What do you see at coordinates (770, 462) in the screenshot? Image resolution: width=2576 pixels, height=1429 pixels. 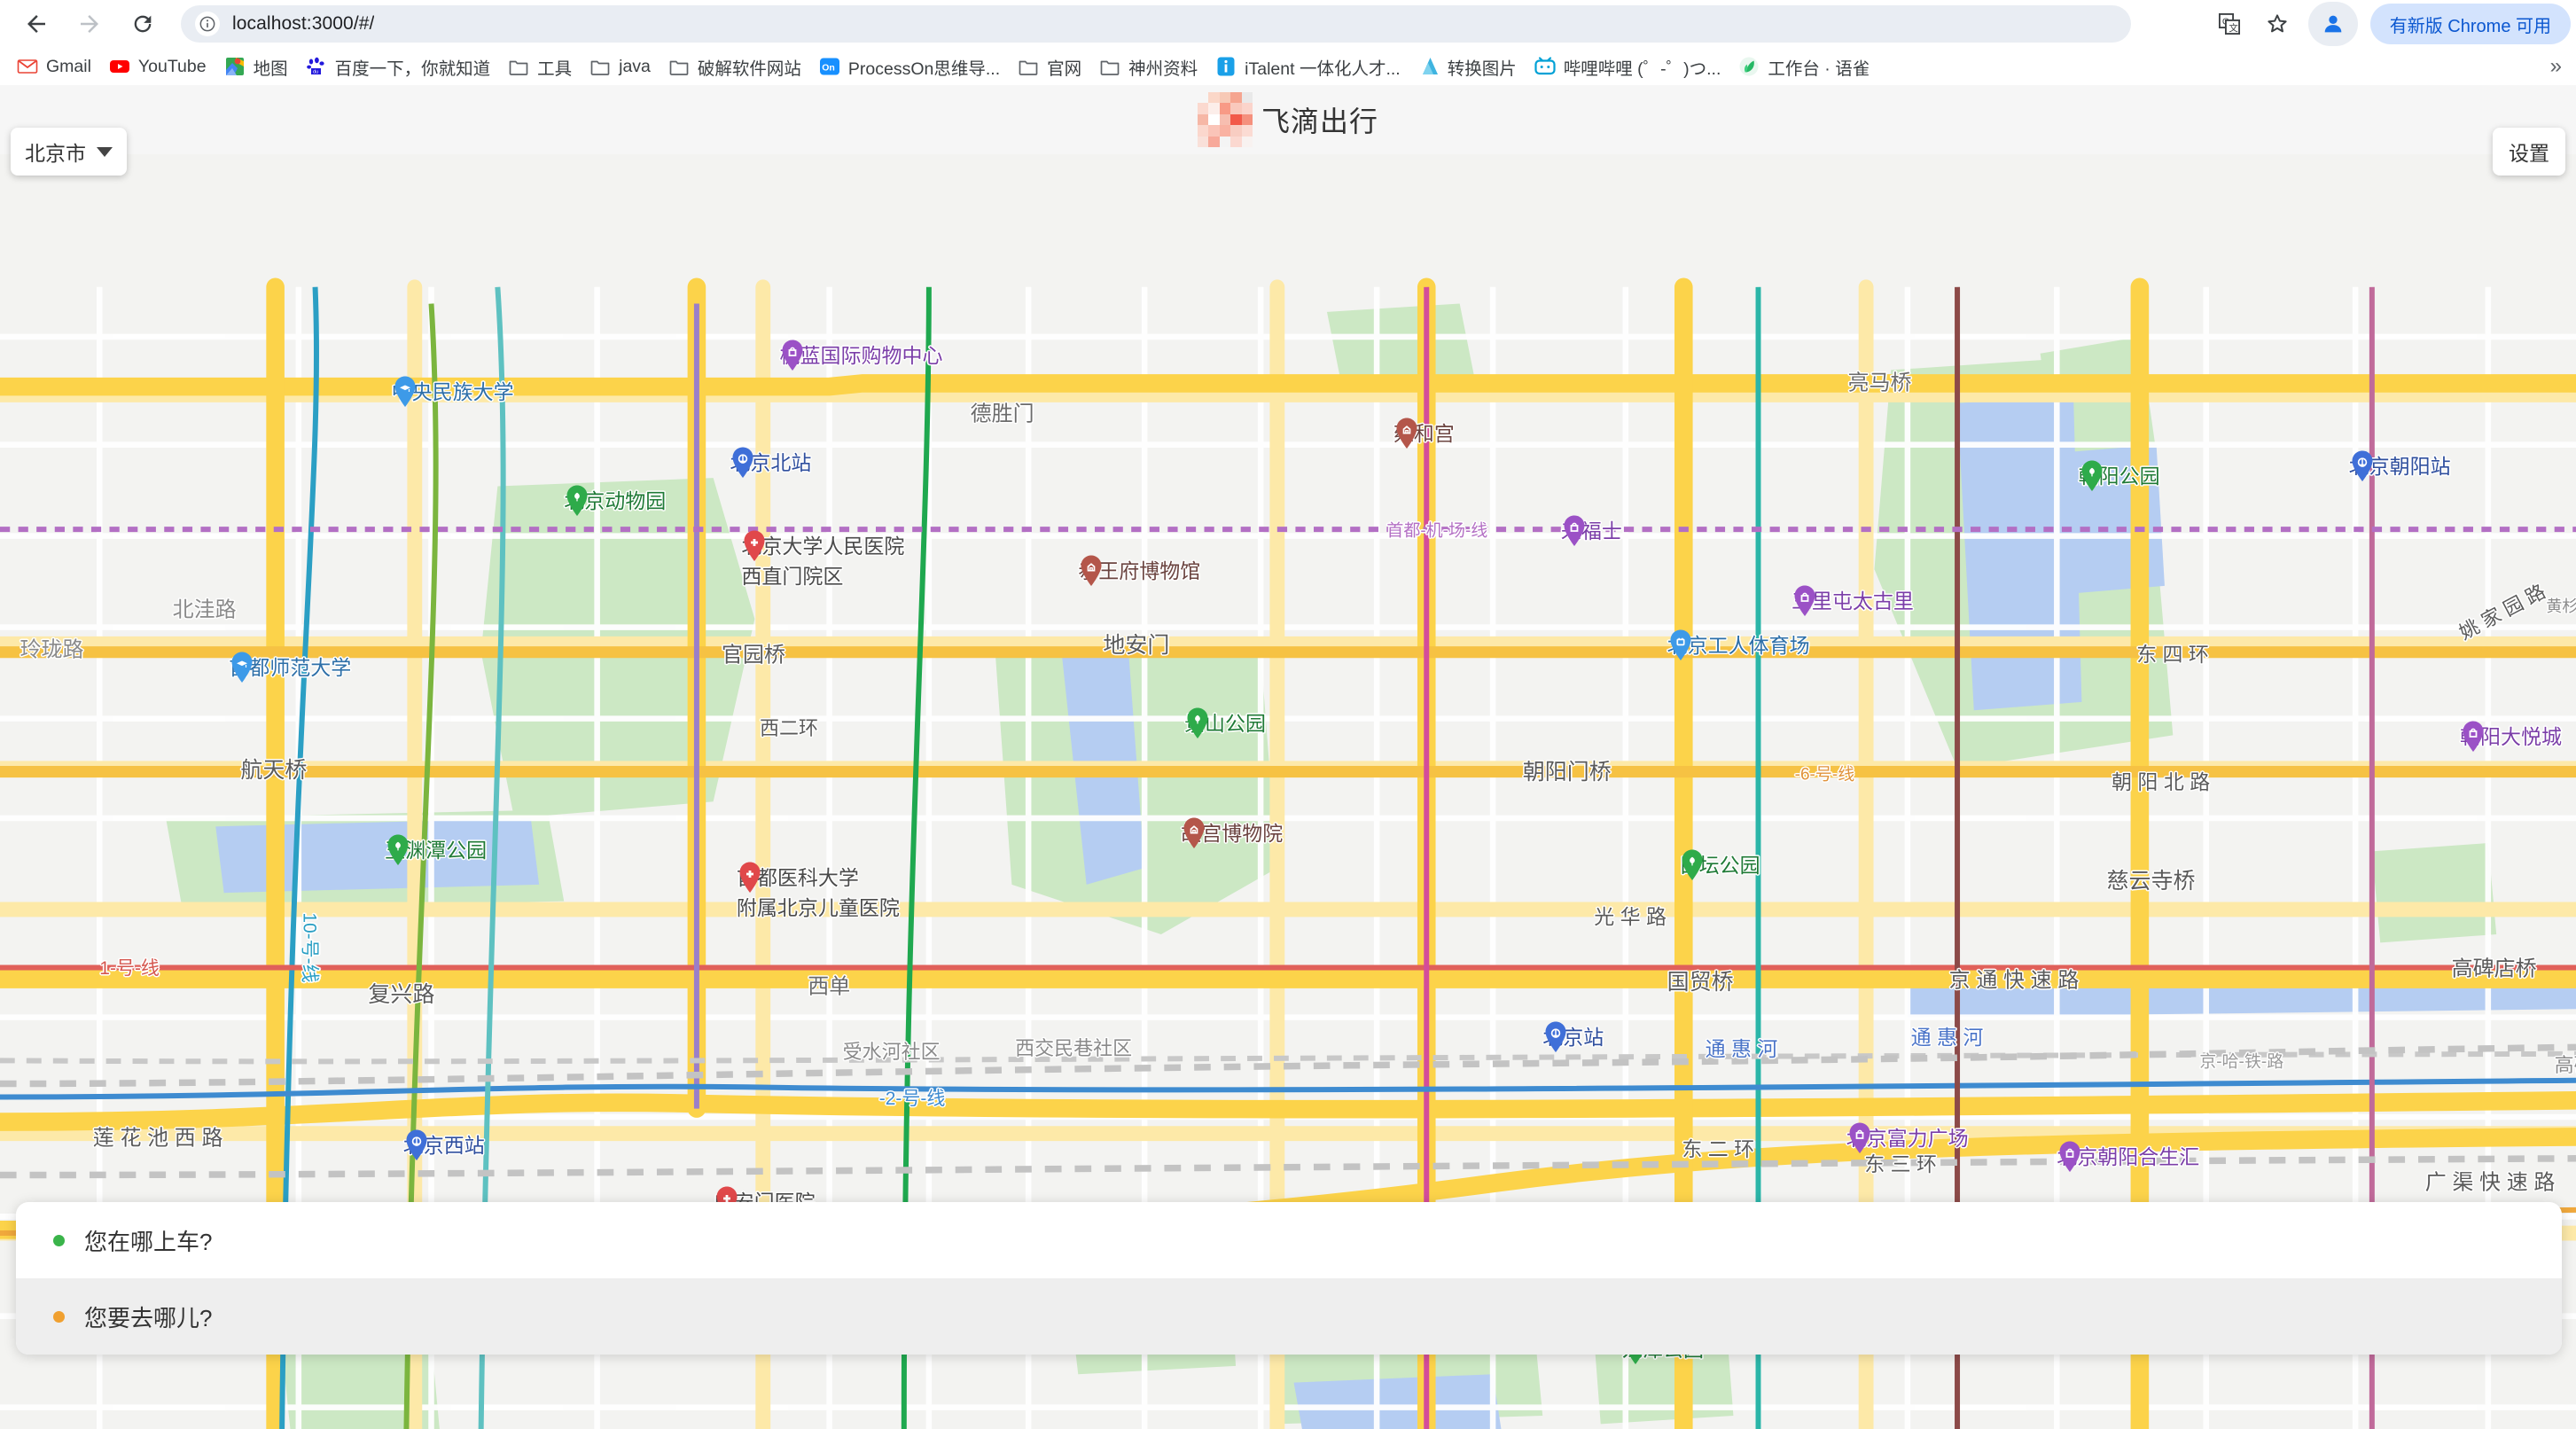 I see `map-poi: 北京北站` at bounding box center [770, 462].